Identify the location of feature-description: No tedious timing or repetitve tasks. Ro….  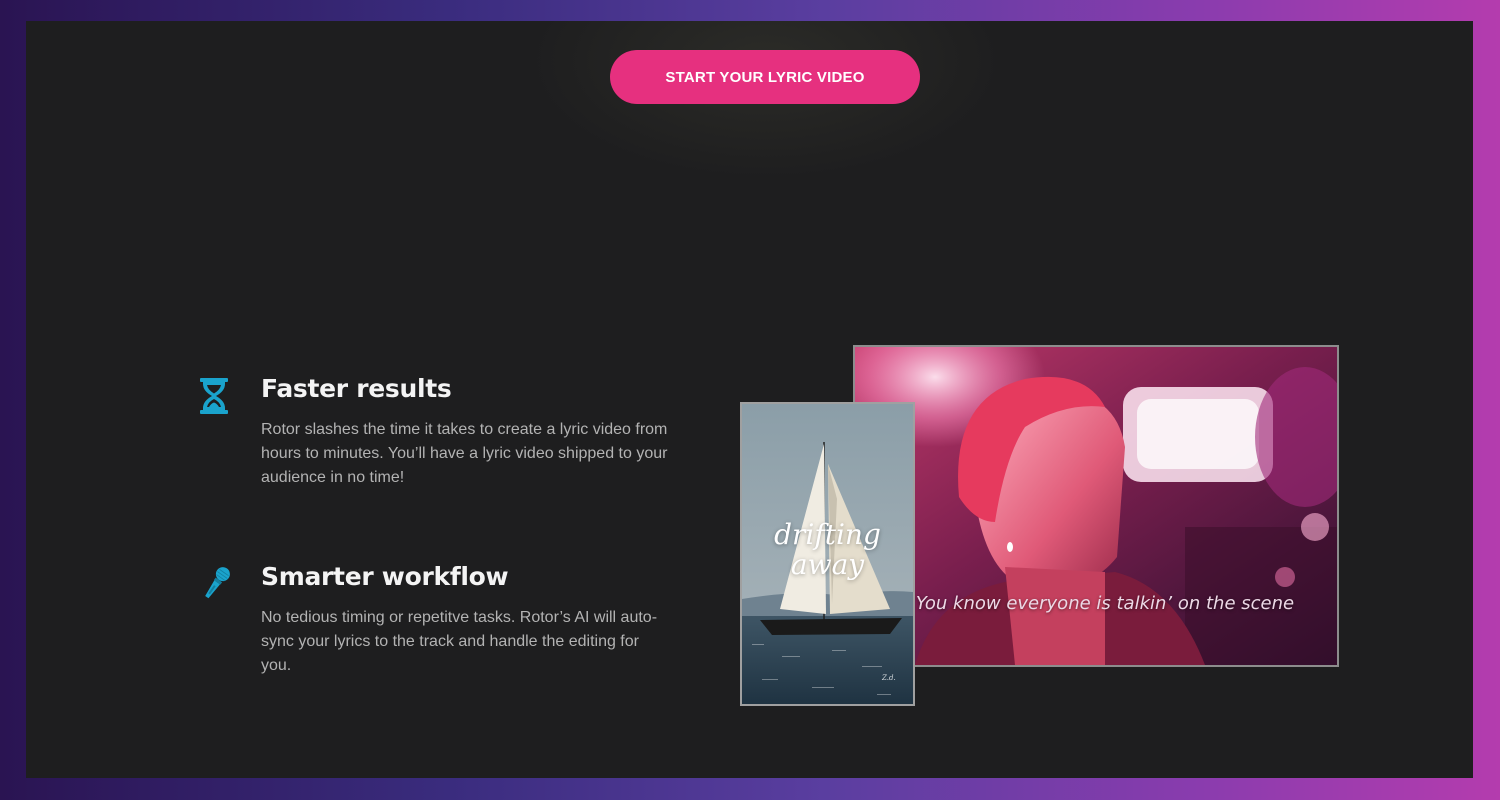
(459, 641).